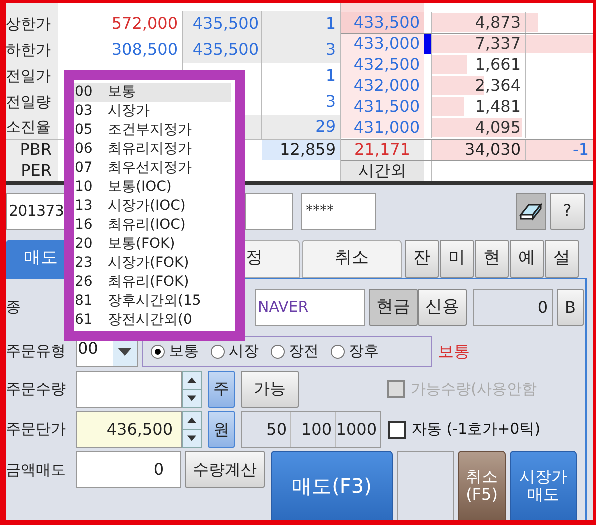  Describe the element at coordinates (145, 24) in the screenshot. I see `quote-value: 572,000` at that location.